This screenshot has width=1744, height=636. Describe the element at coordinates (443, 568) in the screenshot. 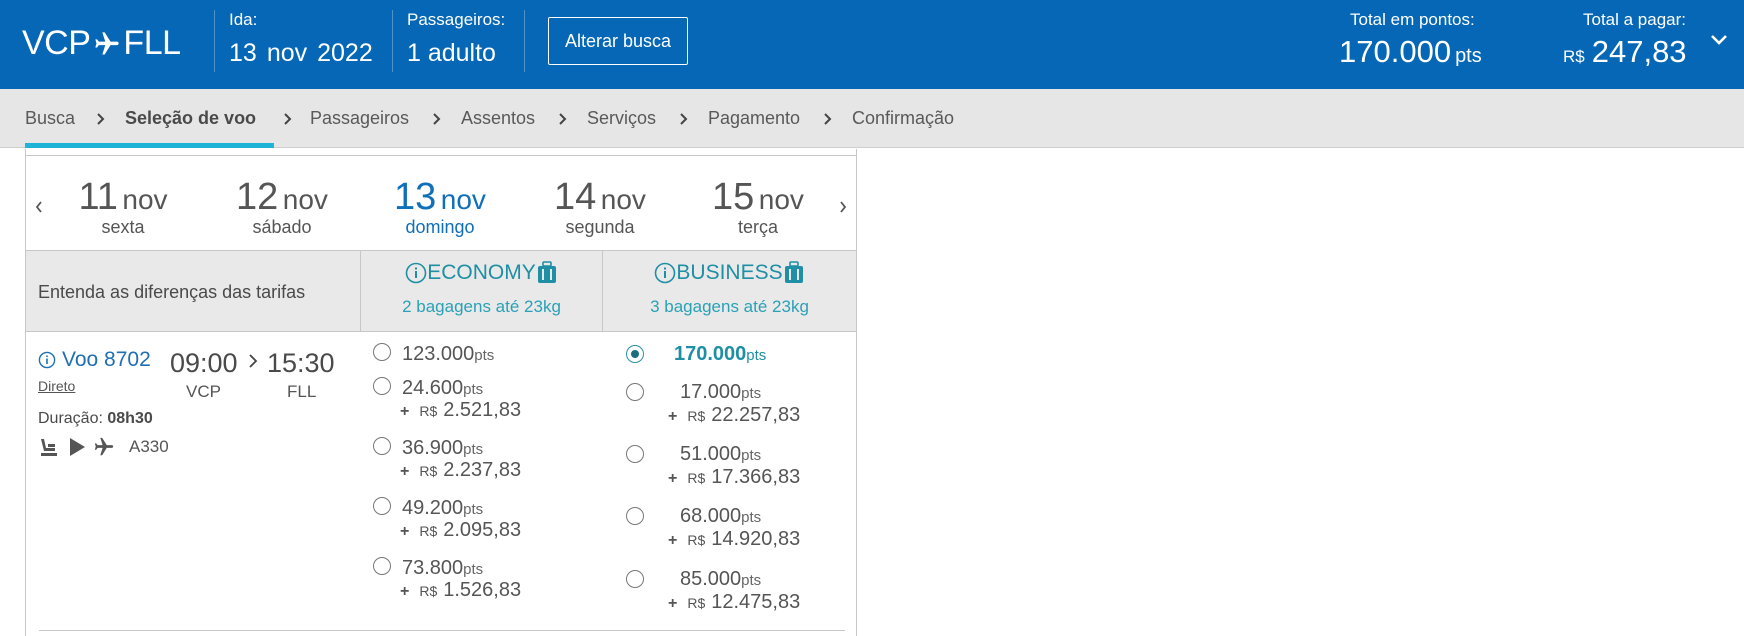

I see `fare-points: 73.800pts` at that location.